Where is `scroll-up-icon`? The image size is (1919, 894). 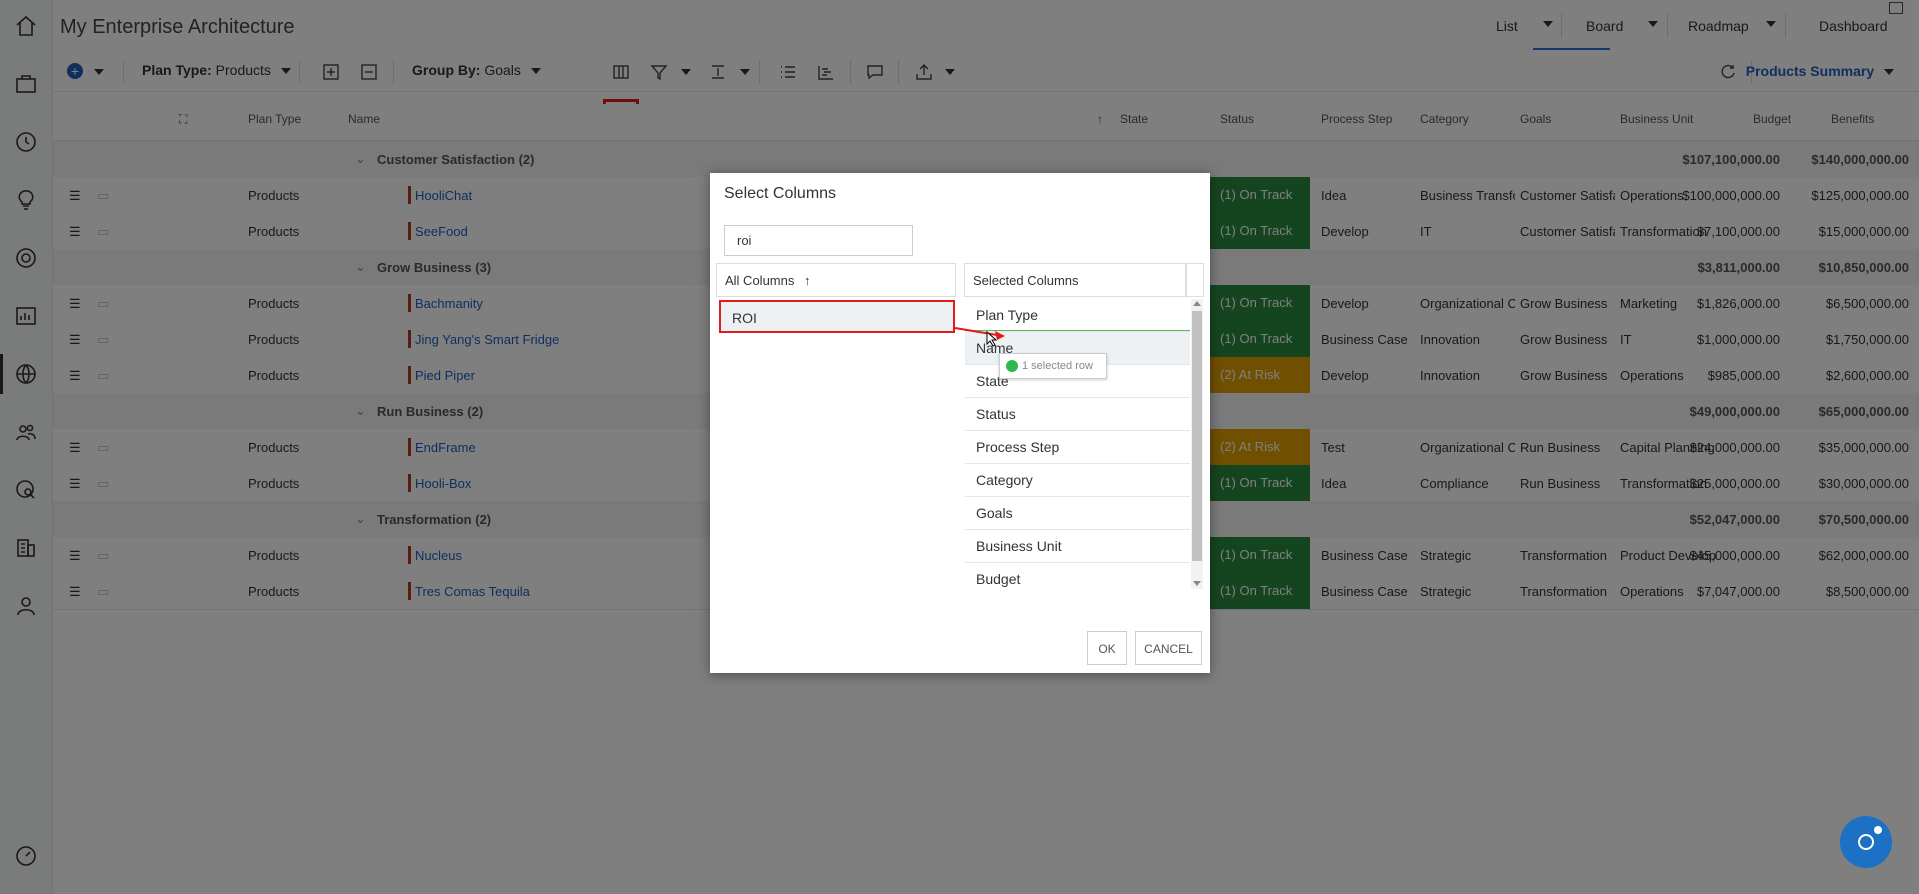
scroll-up-icon is located at coordinates (1197, 303).